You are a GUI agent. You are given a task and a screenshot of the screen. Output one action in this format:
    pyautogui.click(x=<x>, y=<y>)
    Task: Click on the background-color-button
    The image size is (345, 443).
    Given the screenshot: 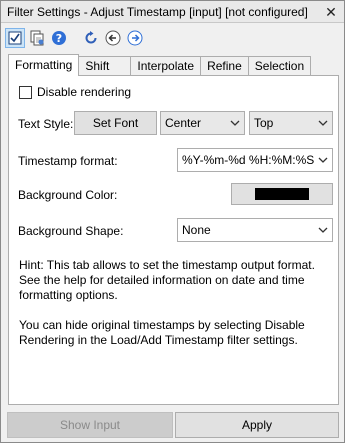 What is the action you would take?
    pyautogui.click(x=282, y=194)
    